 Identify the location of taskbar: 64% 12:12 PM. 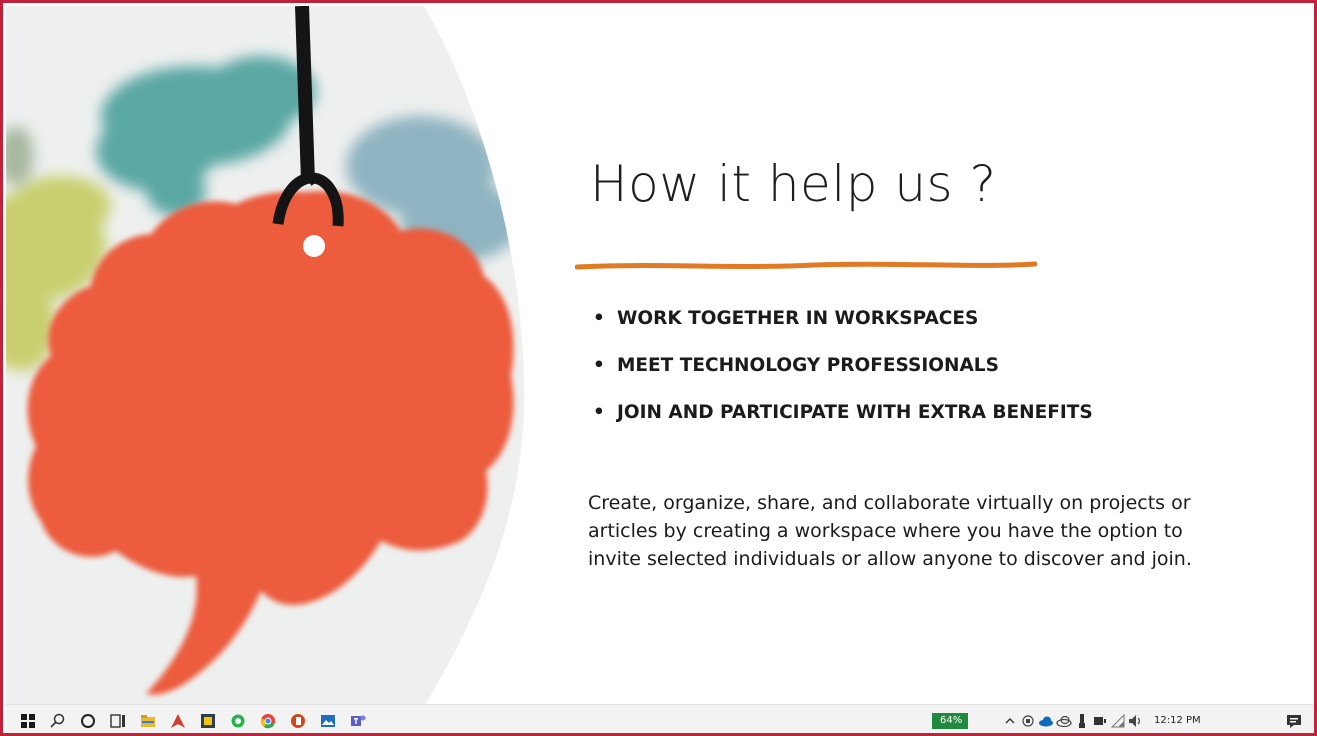
(660, 718).